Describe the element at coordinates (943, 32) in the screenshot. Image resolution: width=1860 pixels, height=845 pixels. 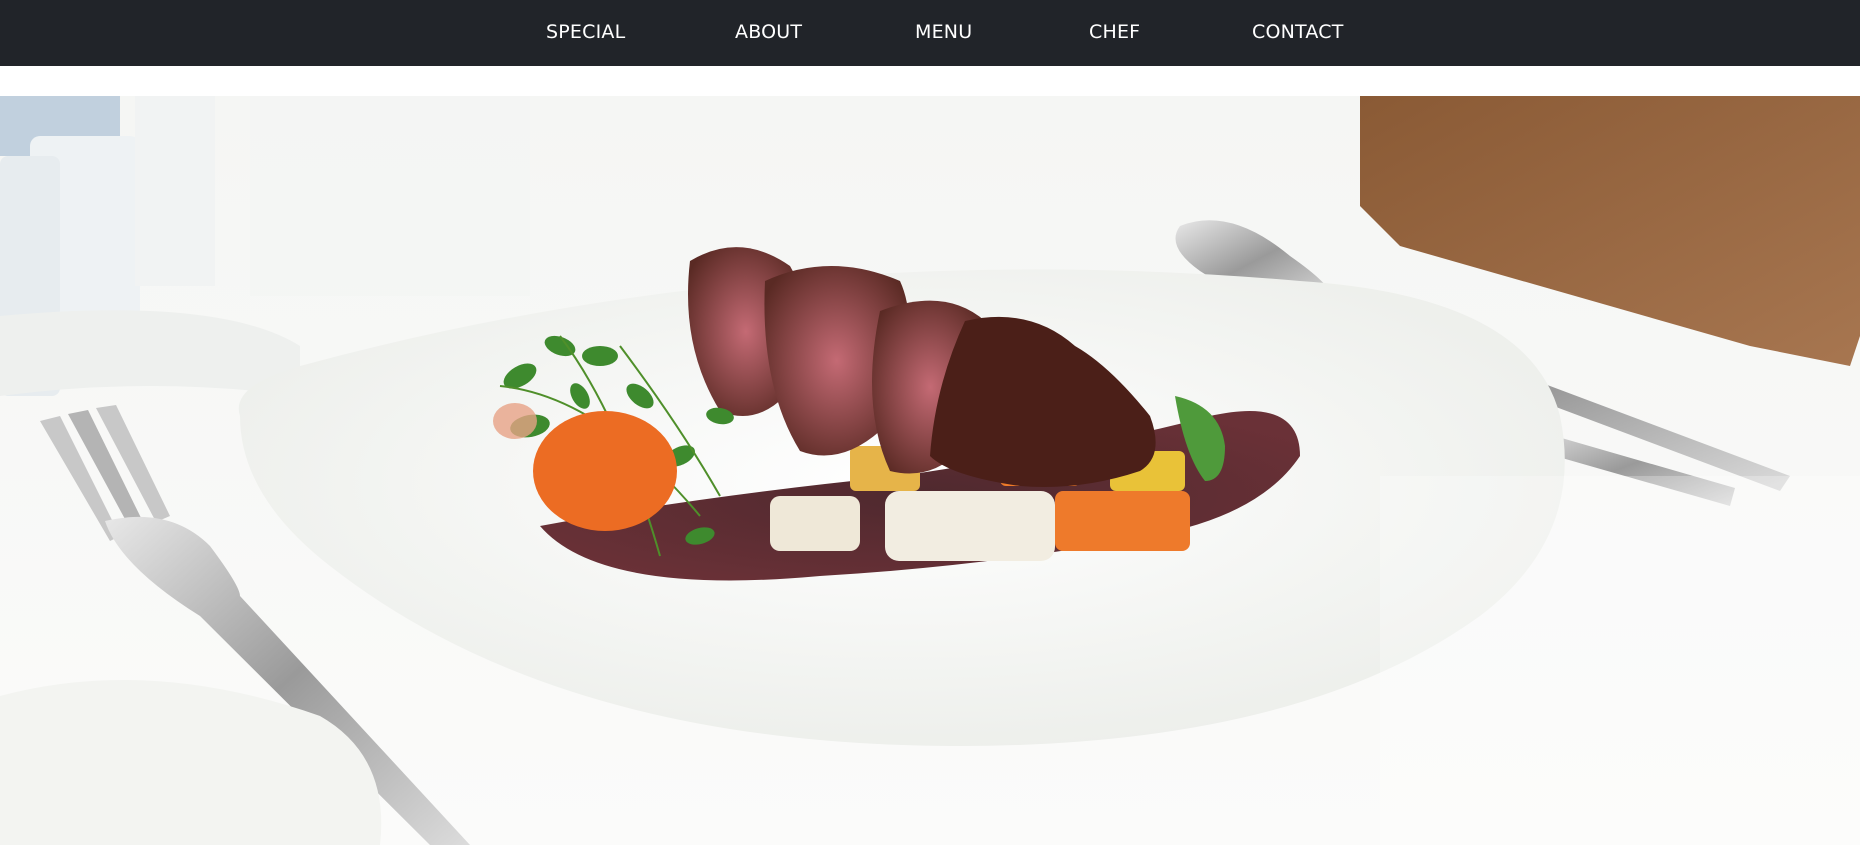
I see `nav-item-menu: MENU` at that location.